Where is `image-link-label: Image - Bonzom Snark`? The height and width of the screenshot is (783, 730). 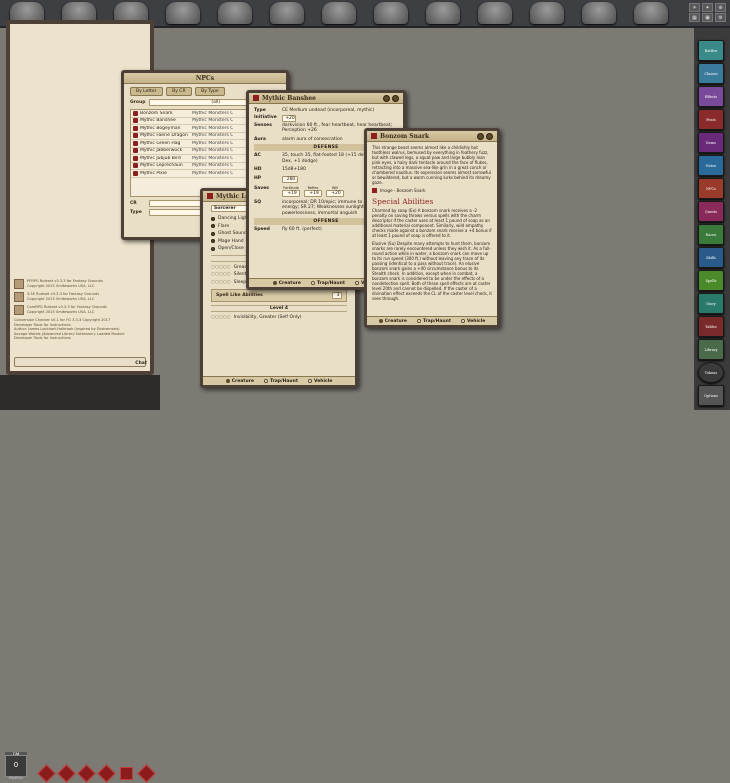
image-link-label: Image - Bonzom Snark is located at coordinates (403, 190).